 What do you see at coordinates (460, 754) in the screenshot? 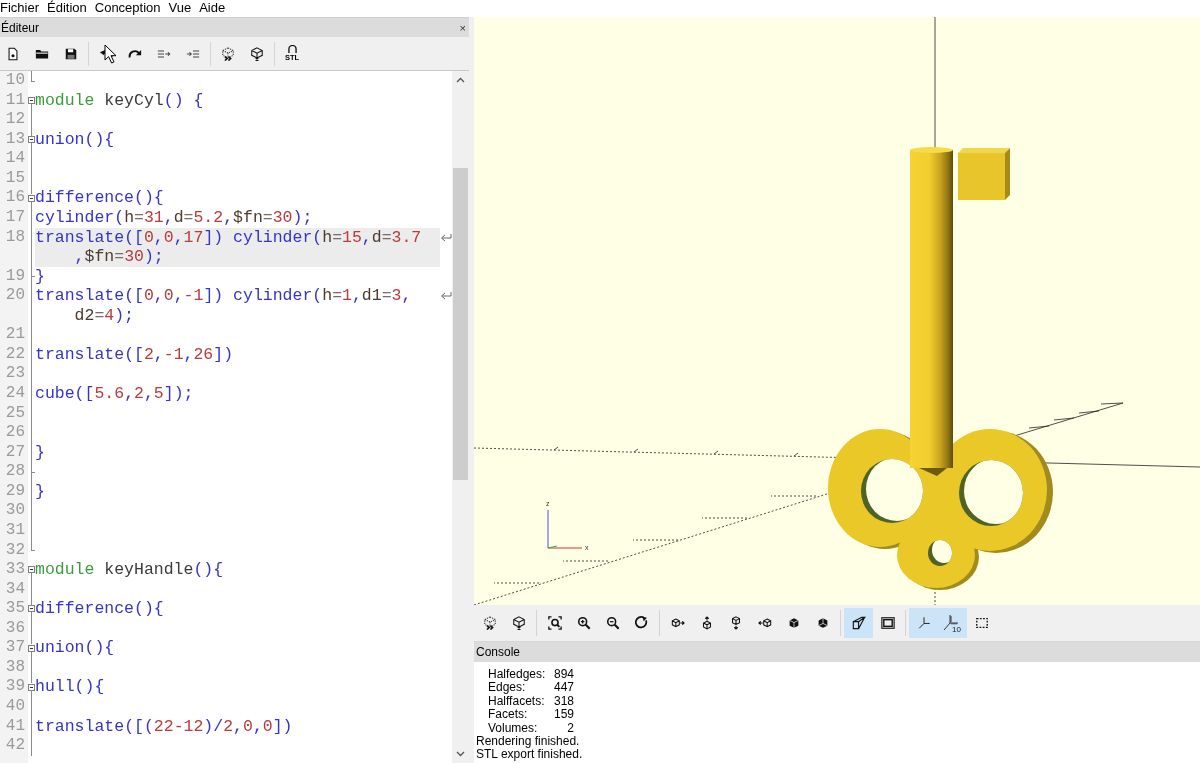
I see `chevron-down-icon` at bounding box center [460, 754].